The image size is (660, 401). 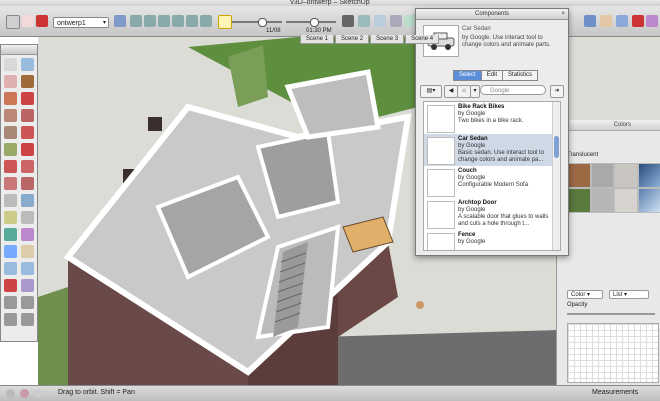 I want to click on select-icon, so click(x=10, y=64).